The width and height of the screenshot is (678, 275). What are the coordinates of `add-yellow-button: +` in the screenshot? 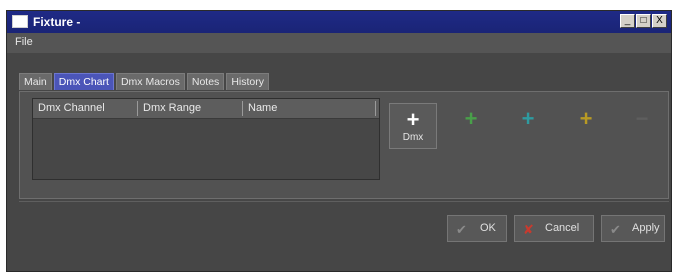 It's located at (586, 126).